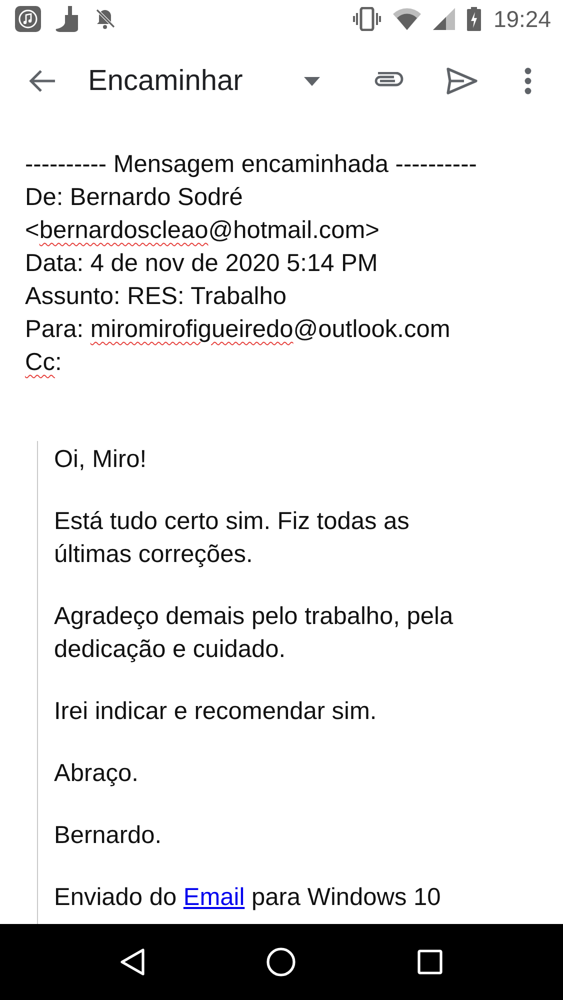  What do you see at coordinates (214, 897) in the screenshot?
I see `email-link: Email` at bounding box center [214, 897].